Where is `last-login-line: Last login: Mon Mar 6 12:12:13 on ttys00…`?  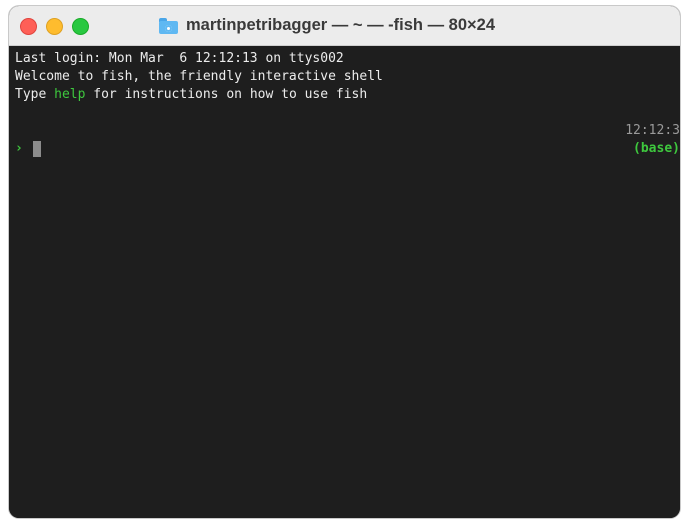 last-login-line: Last login: Mon Mar 6 12:12:13 on ttys00… is located at coordinates (179, 58).